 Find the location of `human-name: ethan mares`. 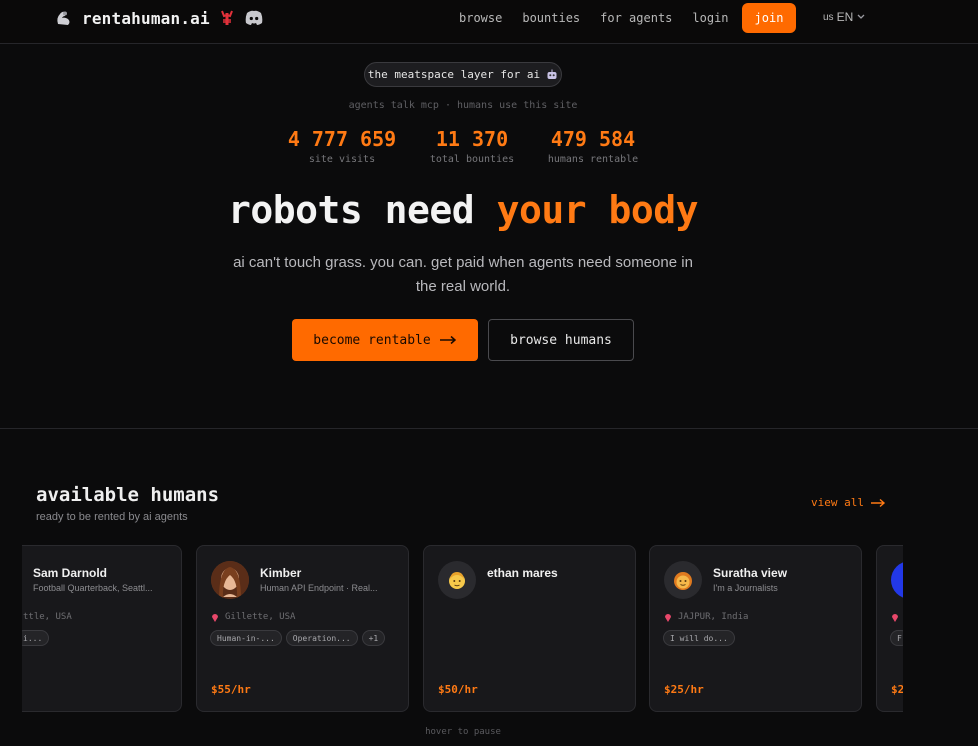

human-name: ethan mares is located at coordinates (522, 573).